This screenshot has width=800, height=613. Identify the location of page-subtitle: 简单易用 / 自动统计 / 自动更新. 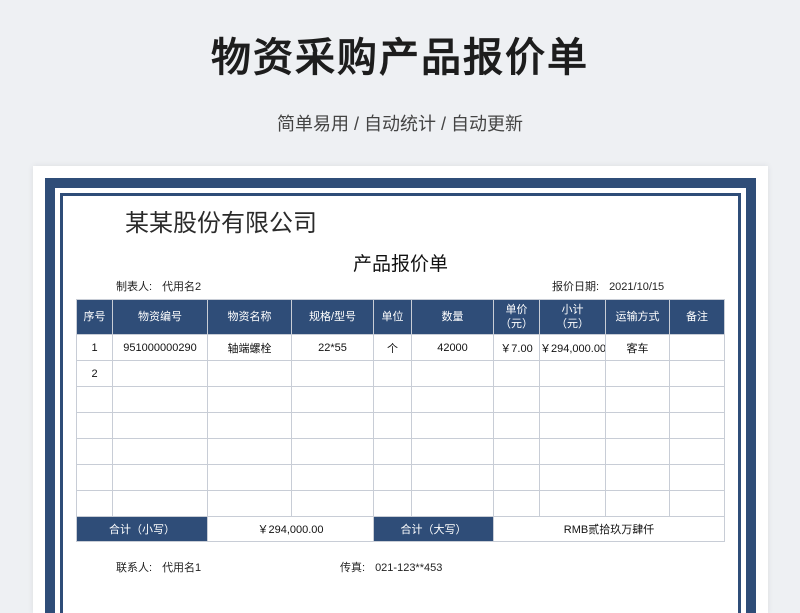
(399, 124).